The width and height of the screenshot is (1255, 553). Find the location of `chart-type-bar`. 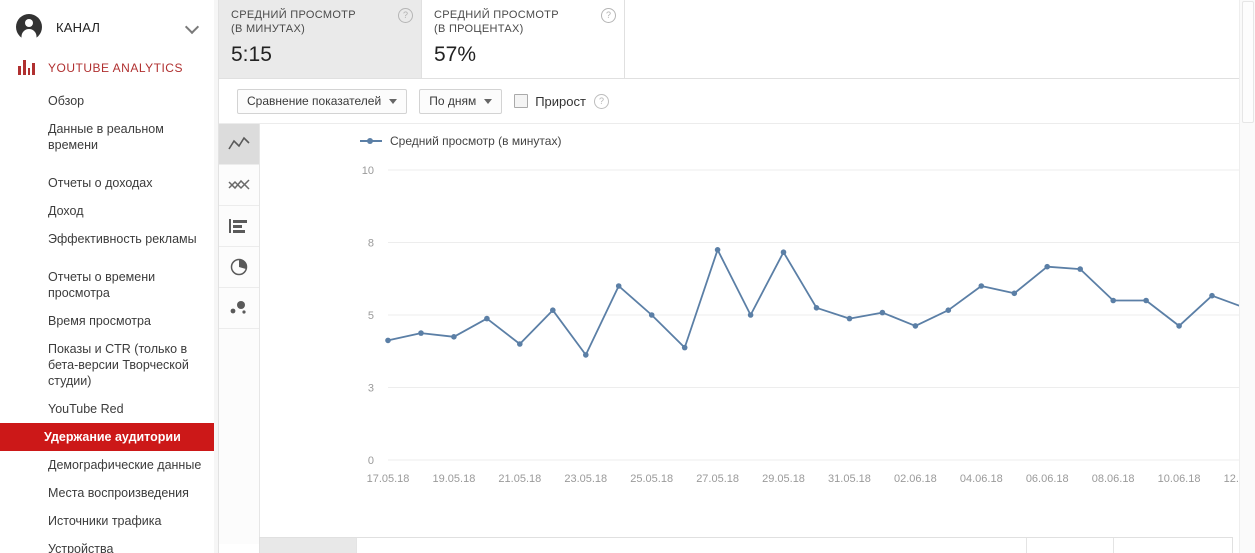

chart-type-bar is located at coordinates (239, 226).